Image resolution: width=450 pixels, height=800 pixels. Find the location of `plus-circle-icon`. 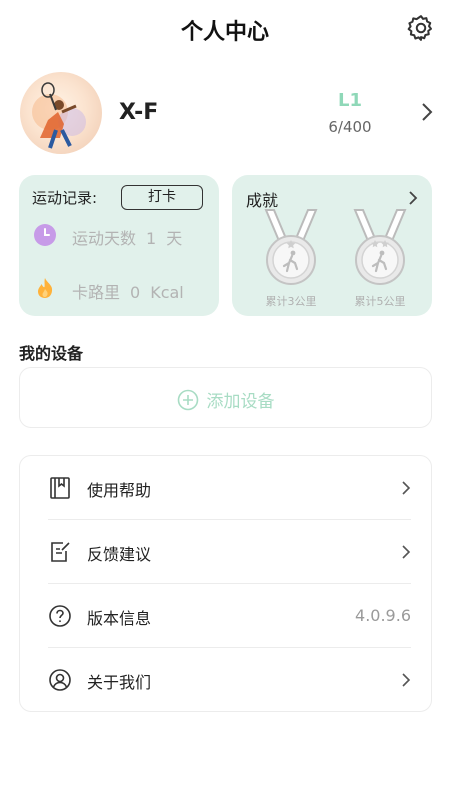

plus-circle-icon is located at coordinates (187, 400).